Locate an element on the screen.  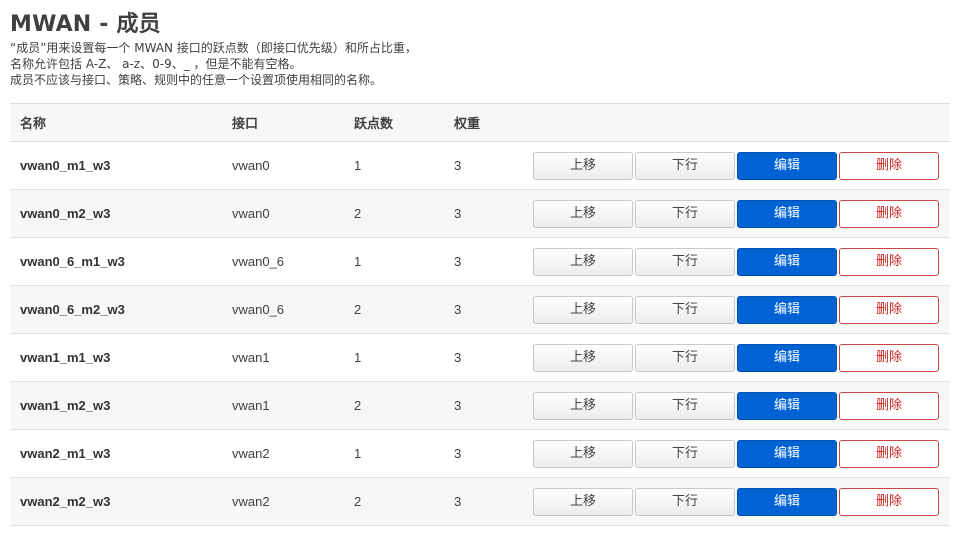
table-row: vwan0_6_m2_w3 vwan0_6 2 3 上移 下行 编辑 删除 is located at coordinates (480, 309).